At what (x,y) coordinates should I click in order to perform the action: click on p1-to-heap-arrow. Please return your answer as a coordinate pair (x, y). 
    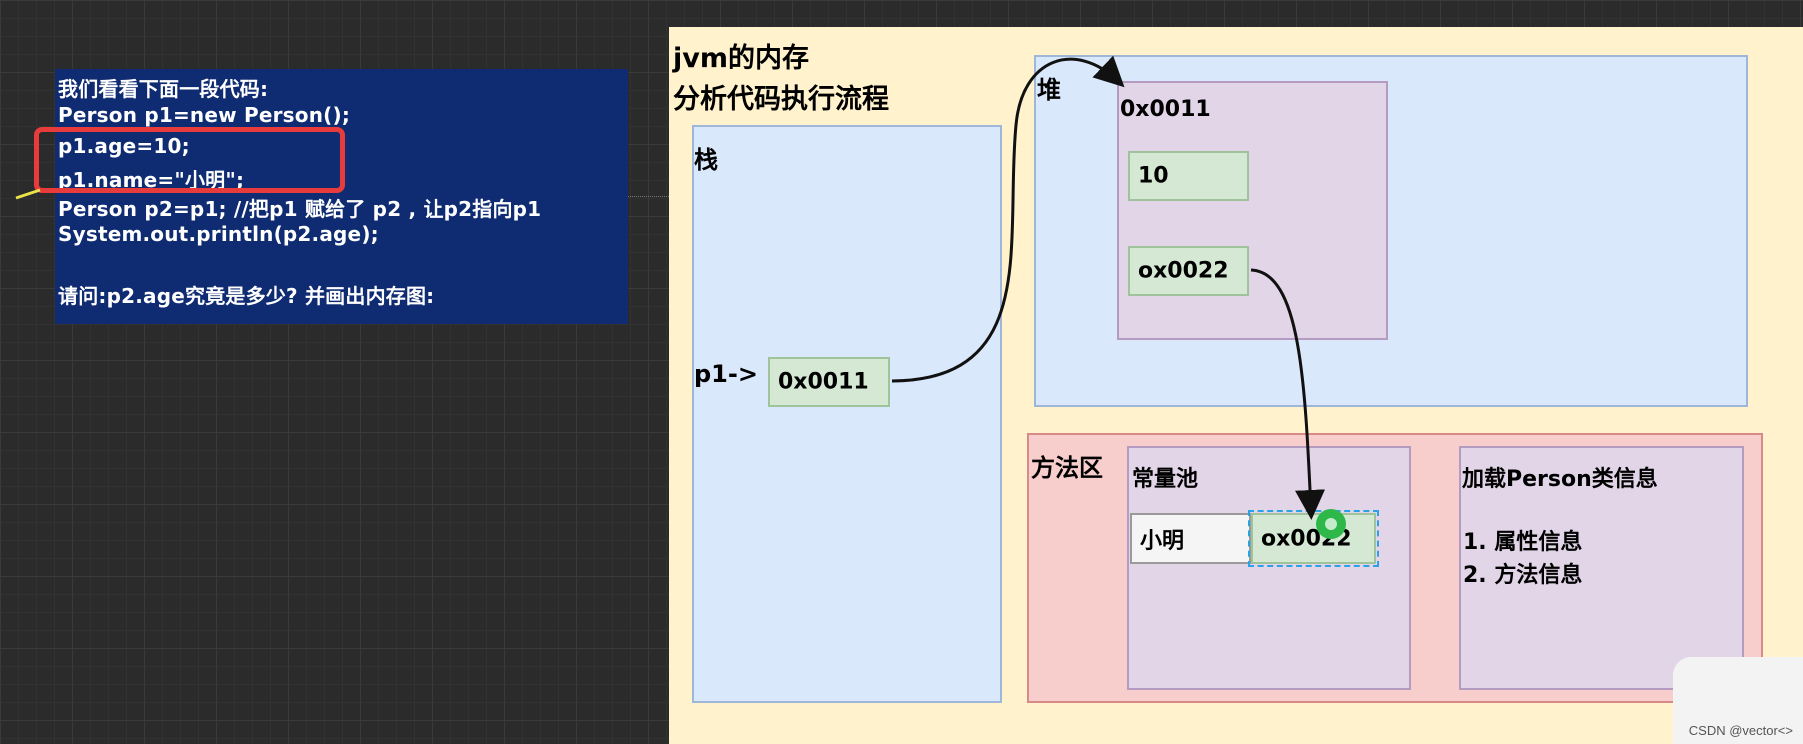
    Looking at the image, I should click on (1008, 219).